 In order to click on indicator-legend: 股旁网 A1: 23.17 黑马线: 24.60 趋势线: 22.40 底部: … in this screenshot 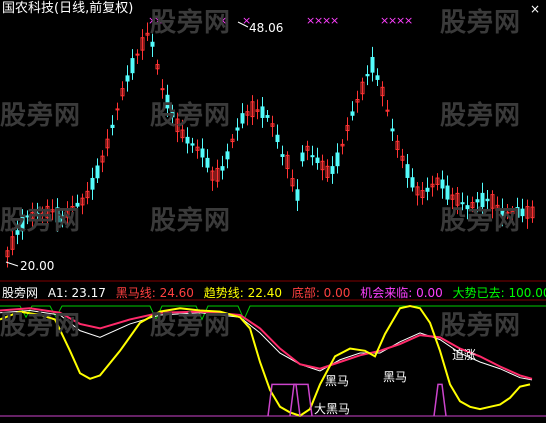, I will do `click(274, 292)`.